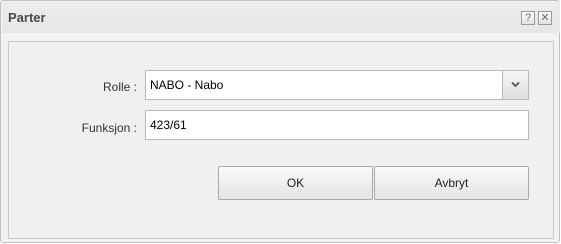  I want to click on ok-button: OK, so click(295, 183).